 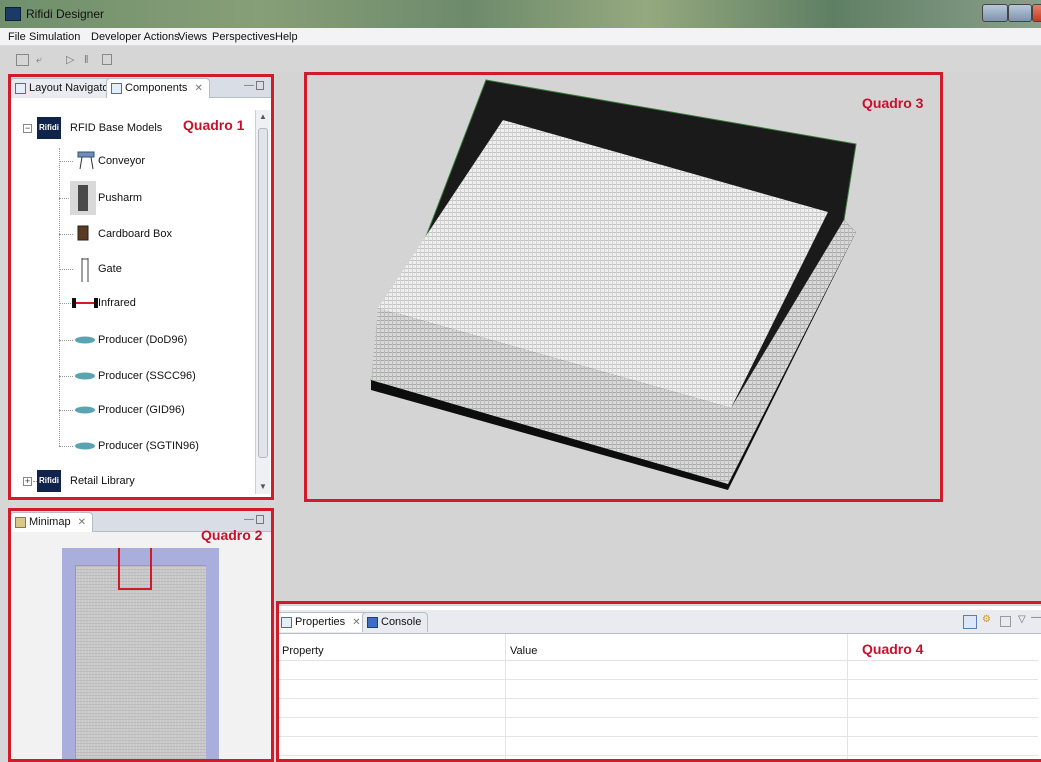 What do you see at coordinates (192, 37) in the screenshot?
I see `menu-views: Views` at bounding box center [192, 37].